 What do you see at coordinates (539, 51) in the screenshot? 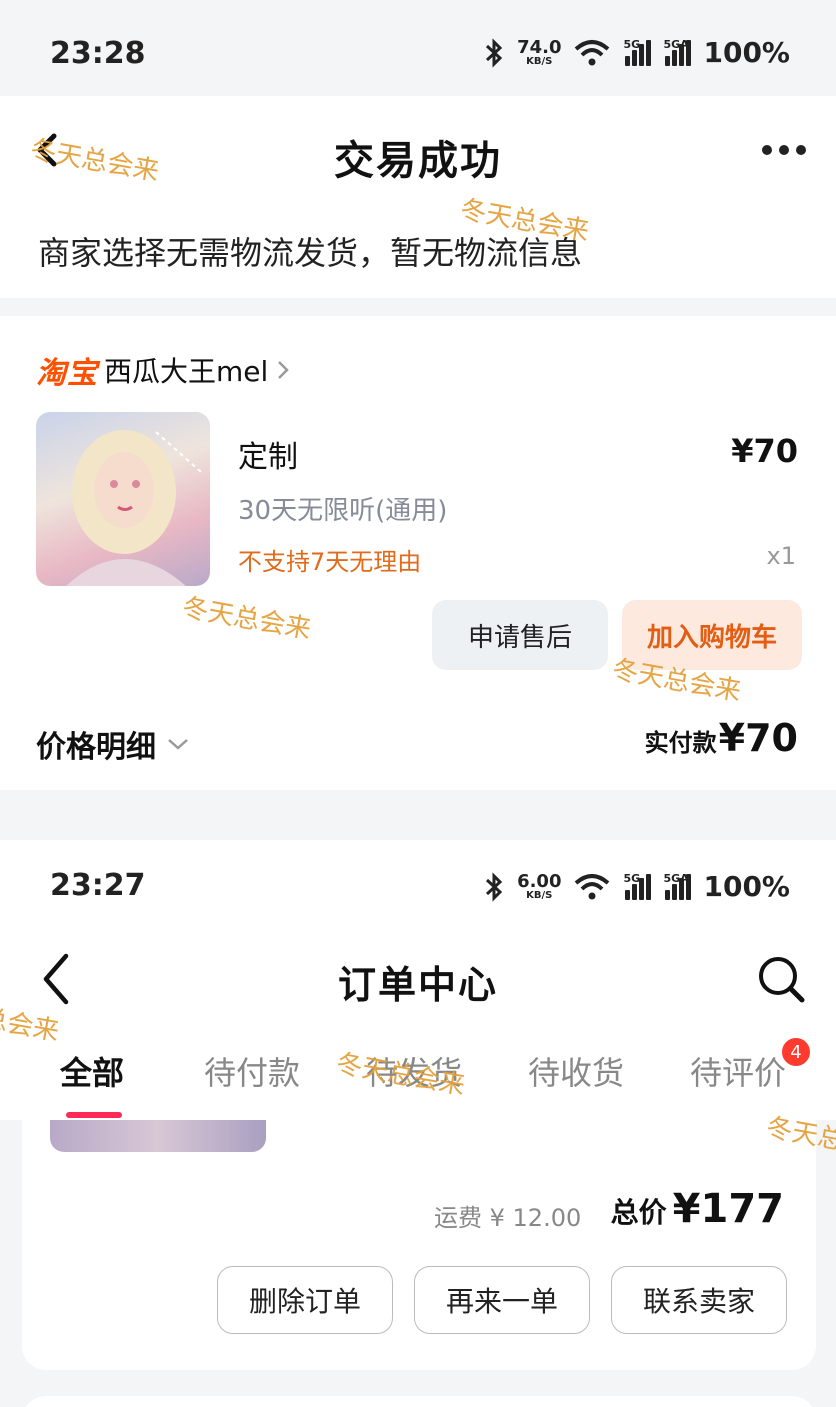
I see `network-speed: 74.0 KB/S` at bounding box center [539, 51].